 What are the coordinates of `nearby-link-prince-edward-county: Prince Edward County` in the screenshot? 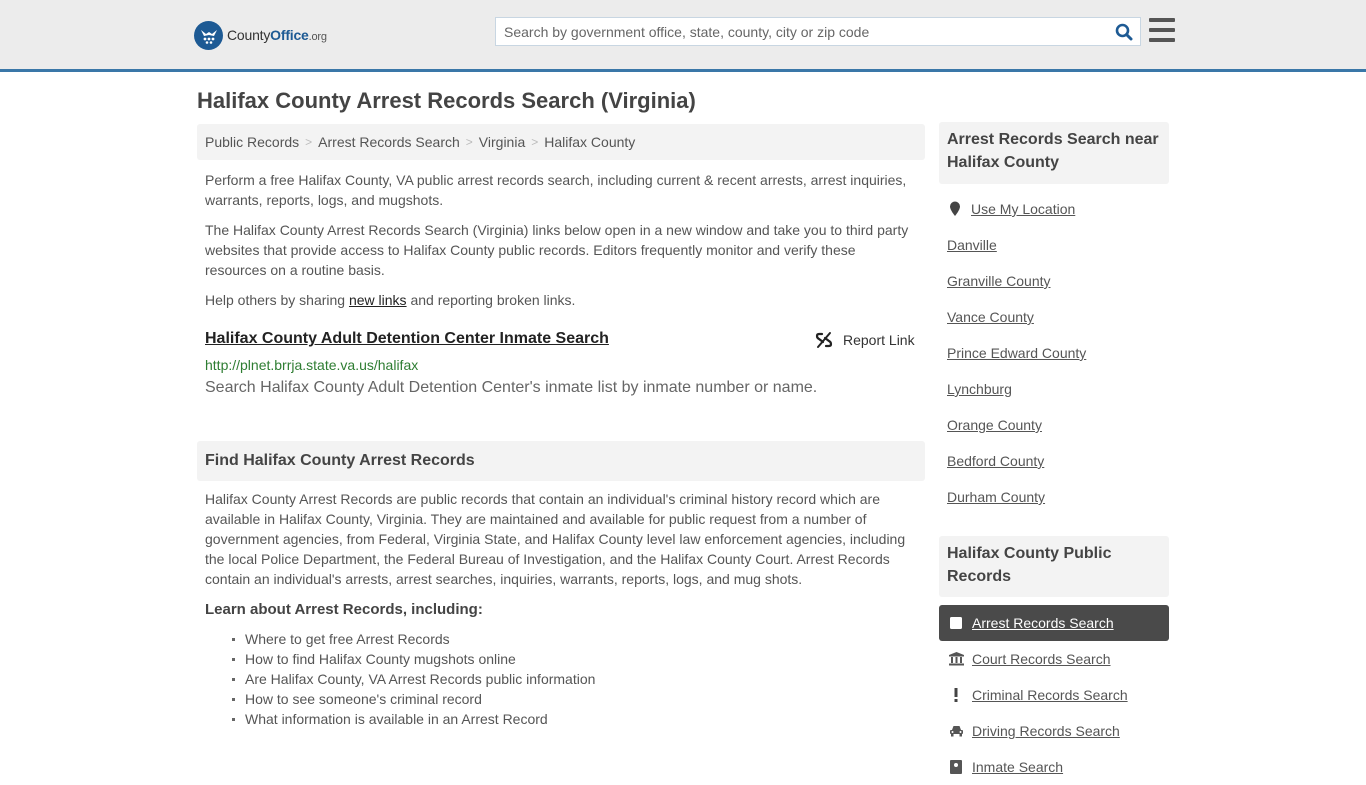 It's located at (1016, 353).